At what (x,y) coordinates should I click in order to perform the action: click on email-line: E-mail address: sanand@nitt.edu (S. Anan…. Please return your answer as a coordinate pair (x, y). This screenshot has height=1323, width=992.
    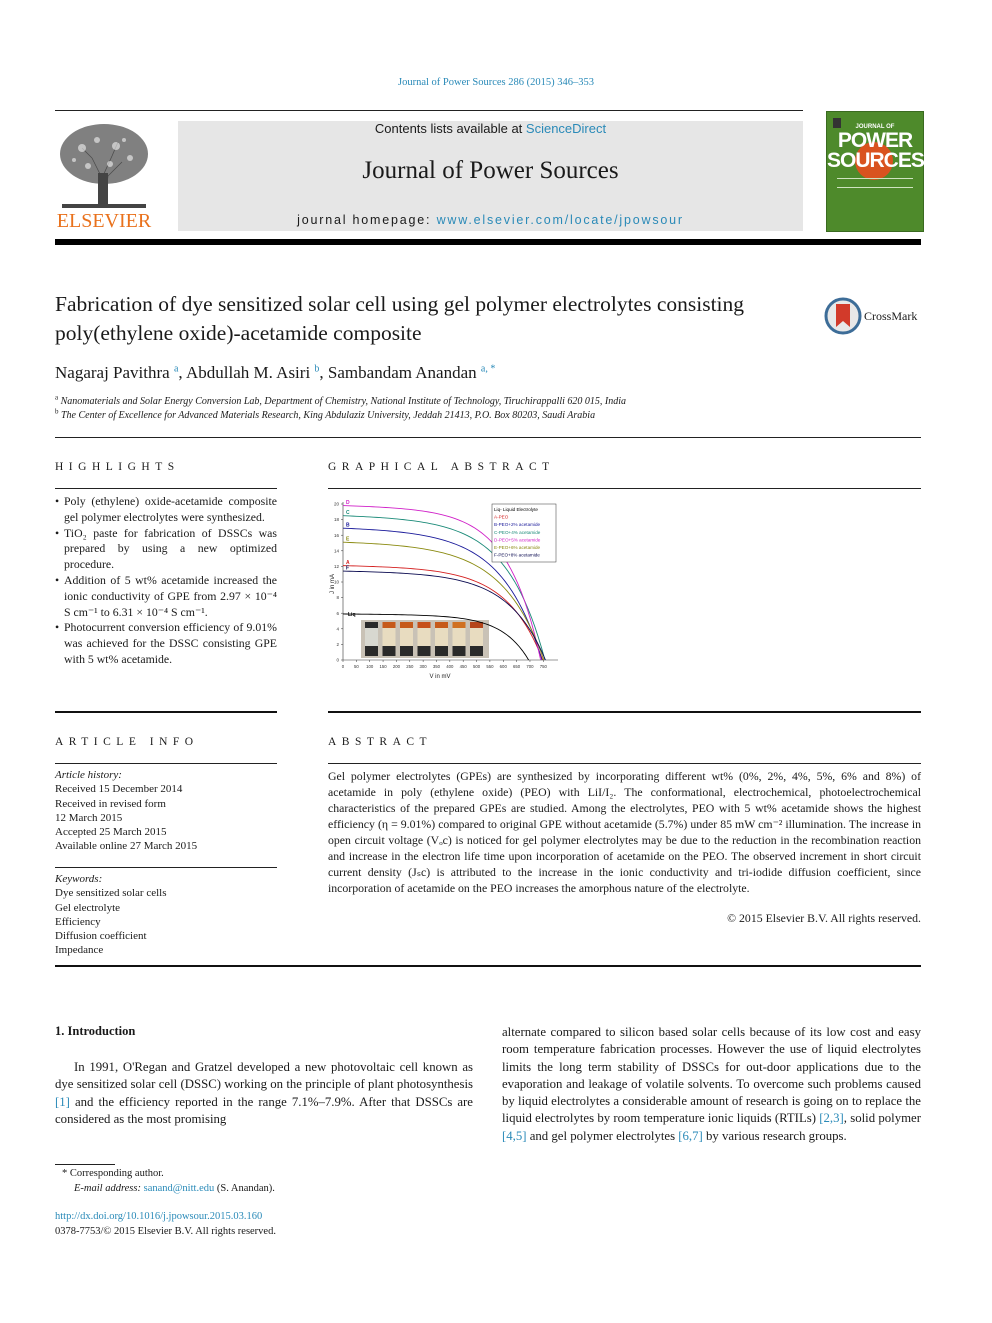
    Looking at the image, I should click on (168, 1188).